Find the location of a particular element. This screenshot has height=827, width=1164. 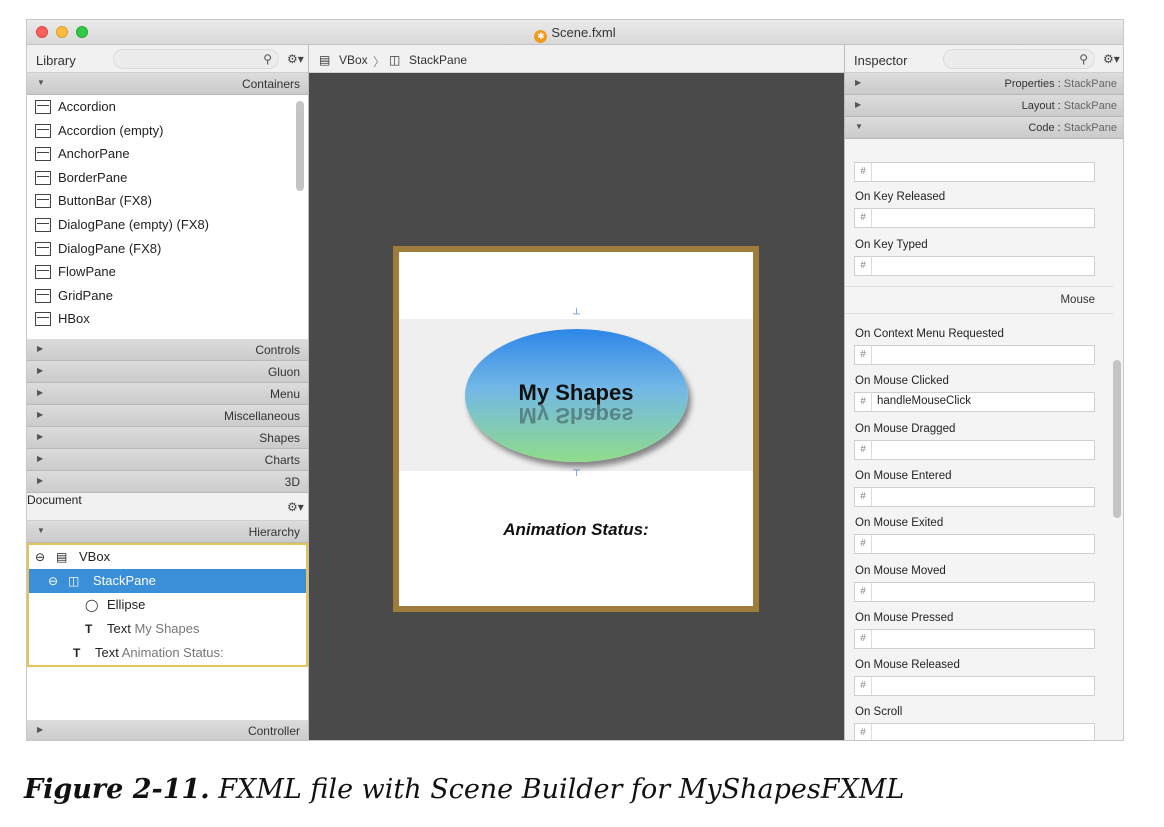

event-handler-label: On Mouse Entered is located at coordinates (903, 475).